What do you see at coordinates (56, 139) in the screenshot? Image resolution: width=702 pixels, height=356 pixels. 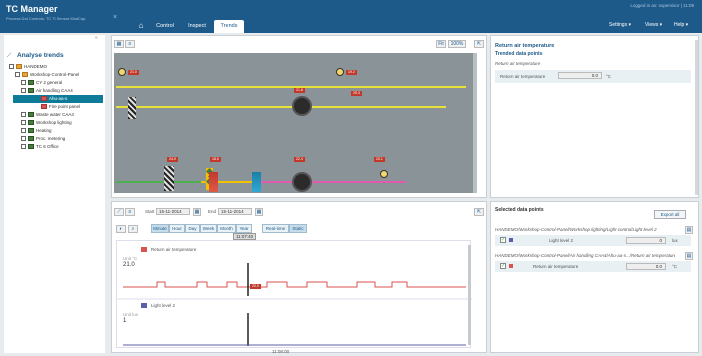 I see `tree-item: Proc. metering` at bounding box center [56, 139].